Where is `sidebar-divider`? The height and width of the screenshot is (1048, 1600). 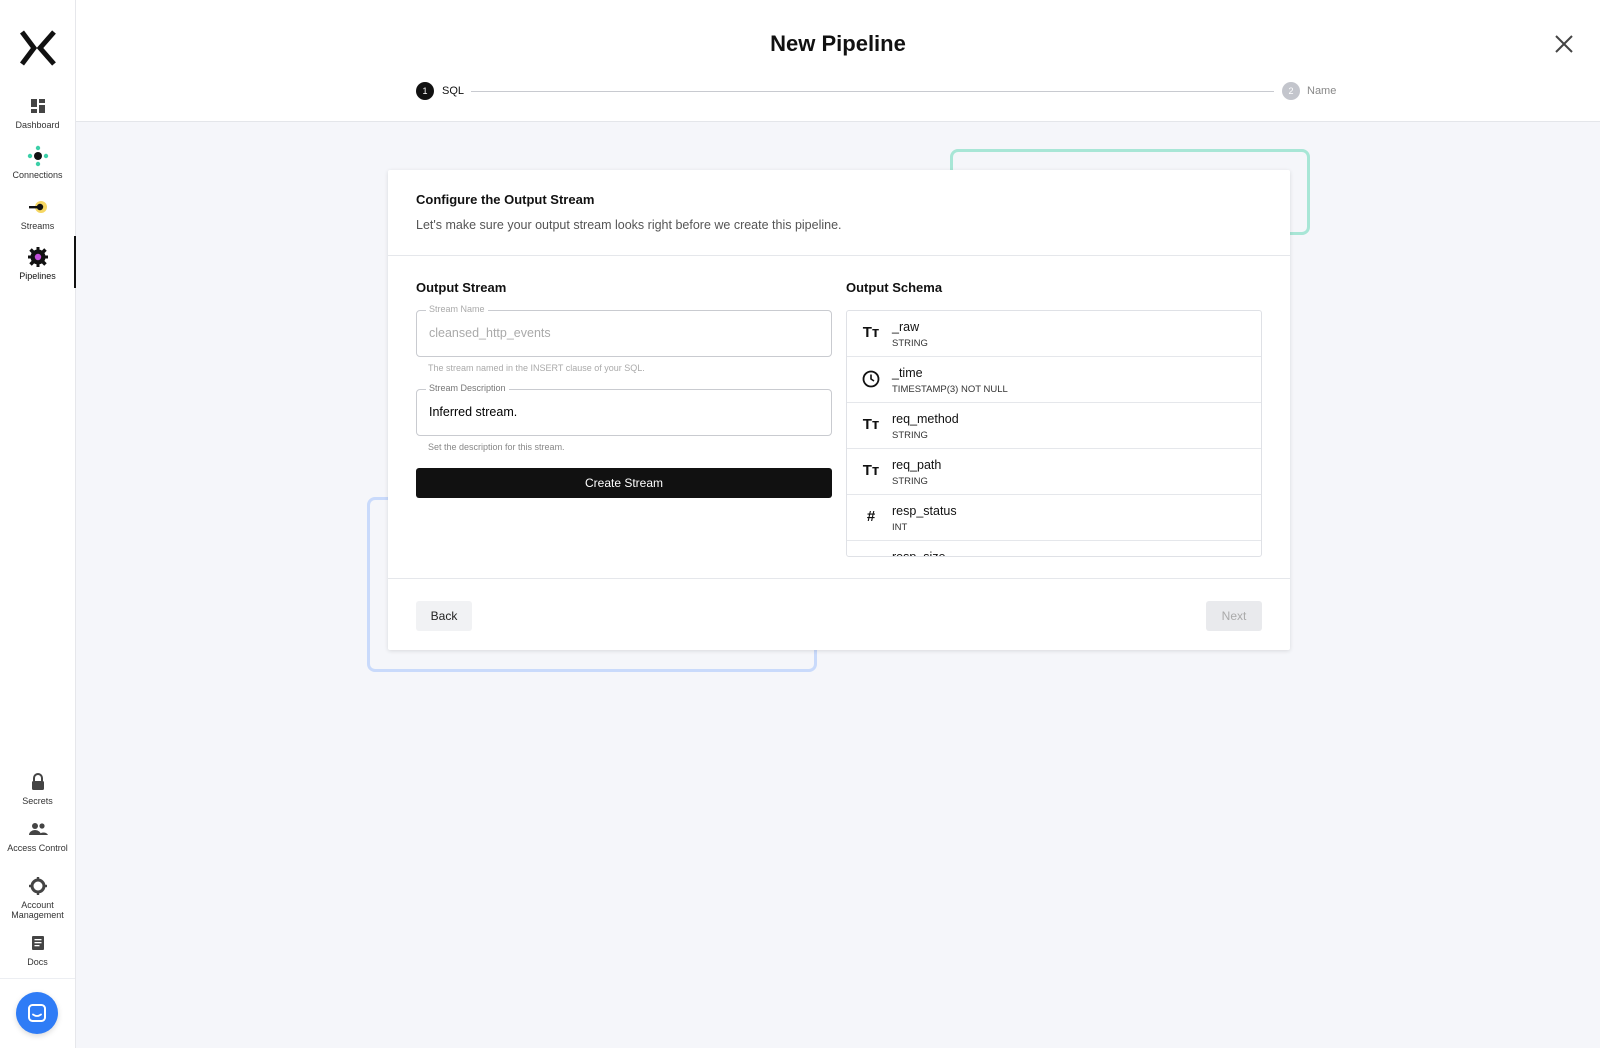
sidebar-divider is located at coordinates (37, 978).